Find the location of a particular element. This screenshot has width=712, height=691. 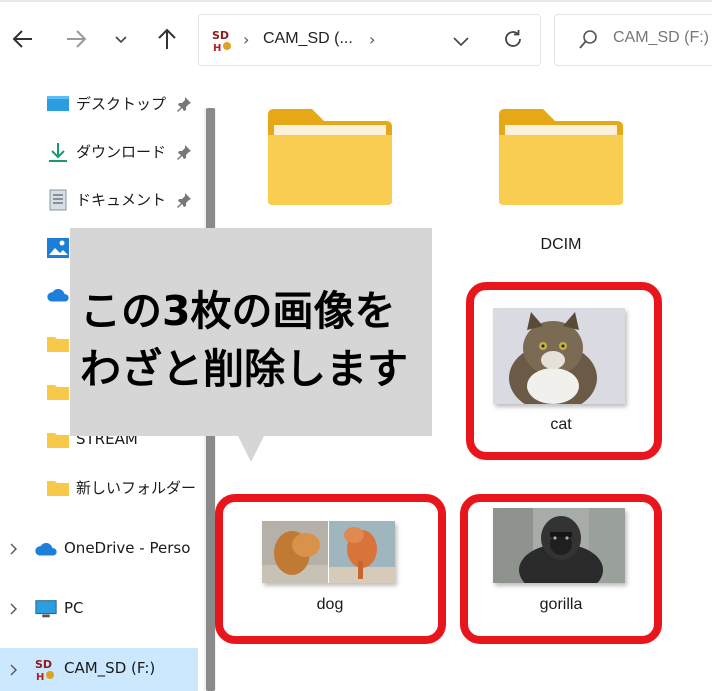

arrow-up-icon is located at coordinates (167, 38).